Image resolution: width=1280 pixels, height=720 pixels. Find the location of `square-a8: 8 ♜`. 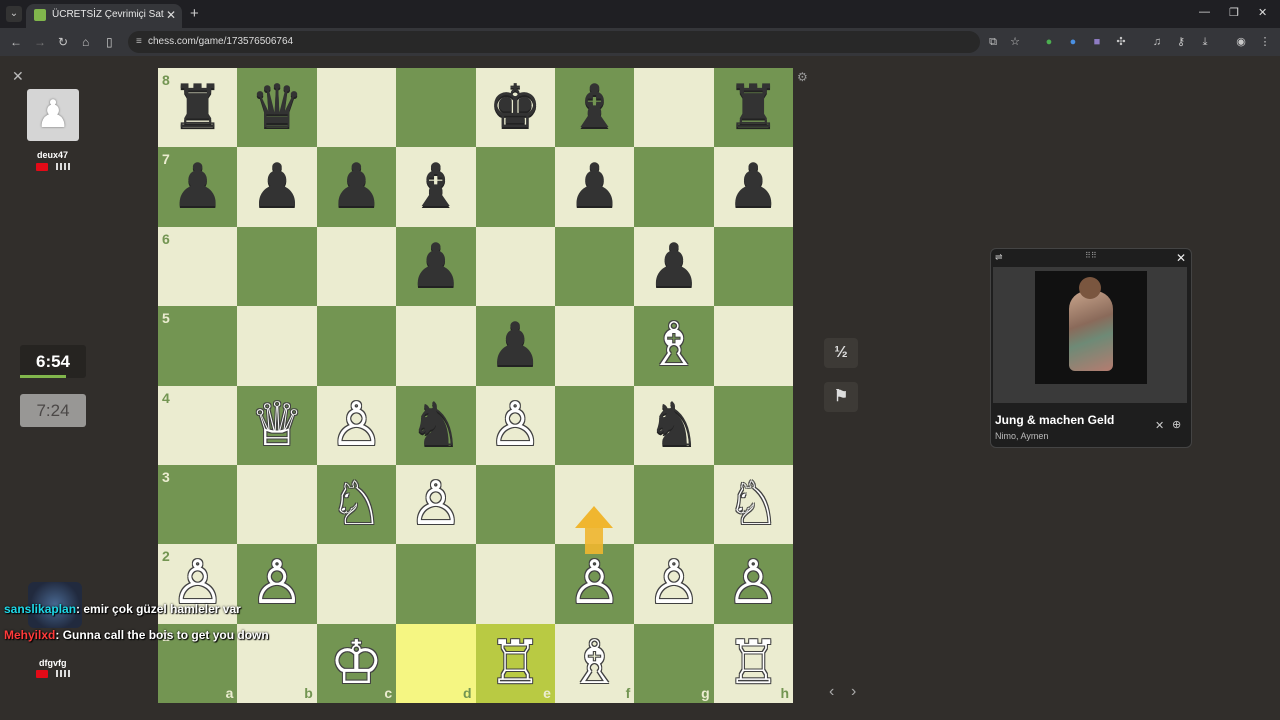

square-a8: 8 ♜ is located at coordinates (198, 108).